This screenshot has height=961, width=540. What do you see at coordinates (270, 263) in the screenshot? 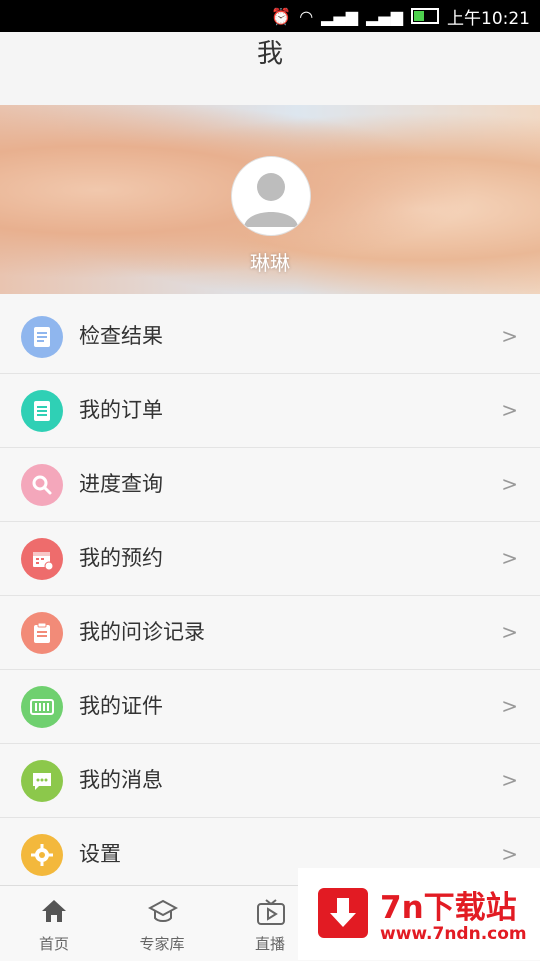
I see `username: 琳琳` at bounding box center [270, 263].